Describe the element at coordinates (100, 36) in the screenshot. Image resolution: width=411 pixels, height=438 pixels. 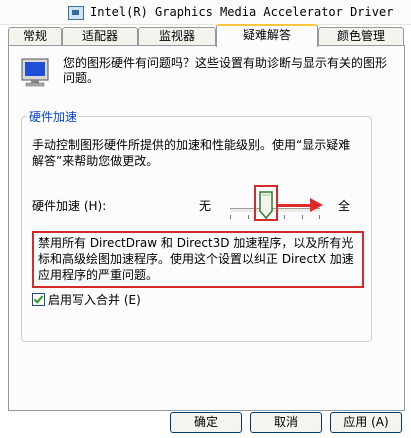
I see `tab-adapter: 适配器` at that location.